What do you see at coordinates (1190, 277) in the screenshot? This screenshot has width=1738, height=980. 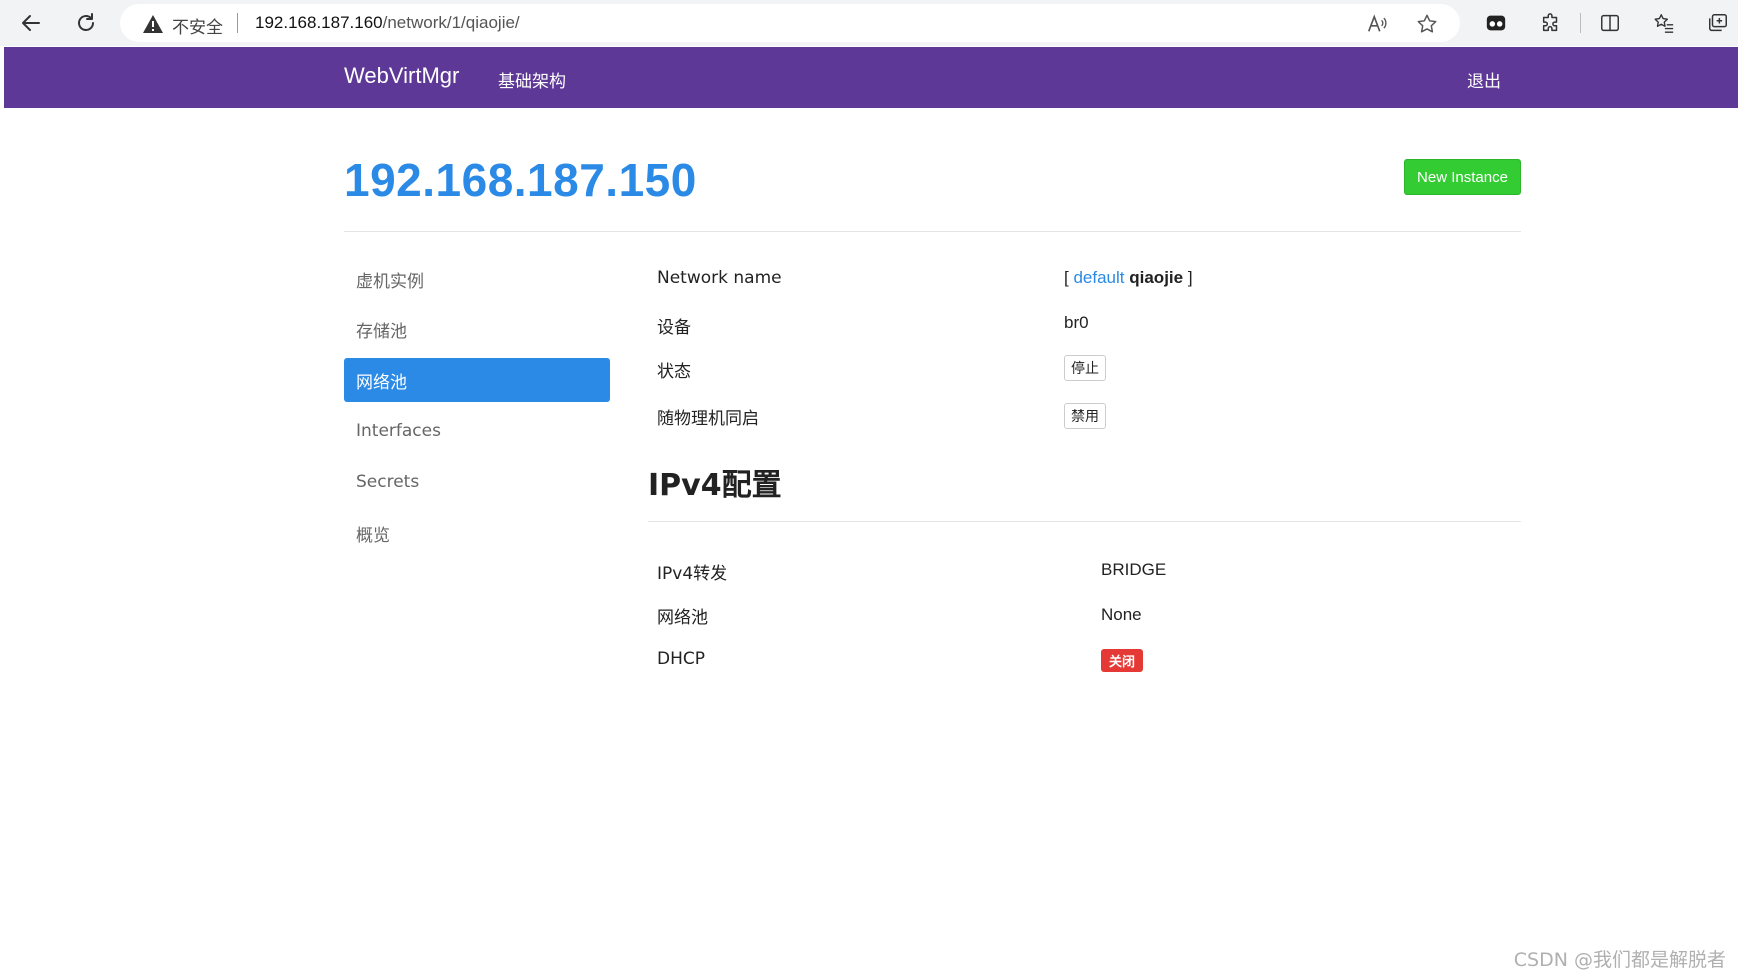 I see `bracket-close: ]` at bounding box center [1190, 277].